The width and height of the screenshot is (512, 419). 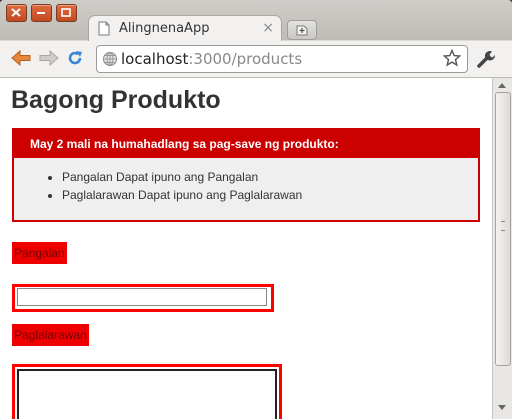 I want to click on tab-title: AlingnenaApp, so click(x=164, y=28).